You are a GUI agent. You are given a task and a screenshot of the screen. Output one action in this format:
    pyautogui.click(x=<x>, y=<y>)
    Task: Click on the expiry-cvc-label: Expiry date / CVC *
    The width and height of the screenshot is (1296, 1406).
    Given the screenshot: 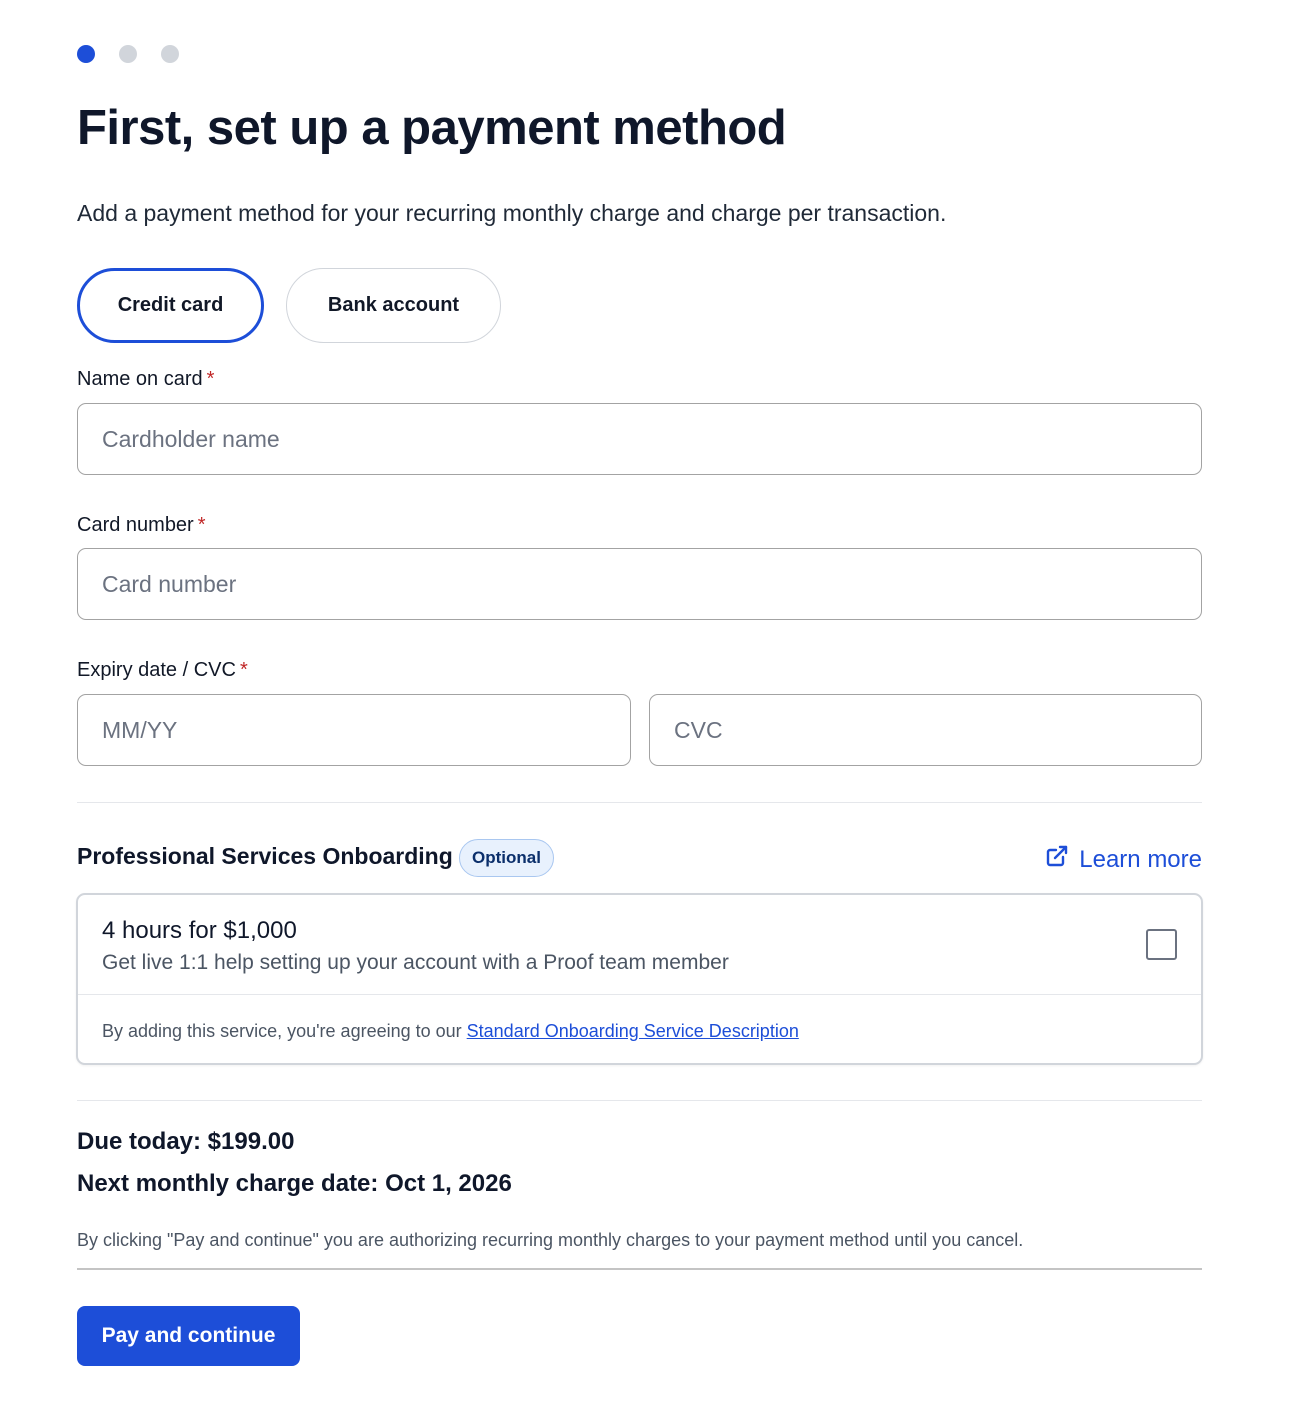 What is the action you would take?
    pyautogui.click(x=162, y=670)
    